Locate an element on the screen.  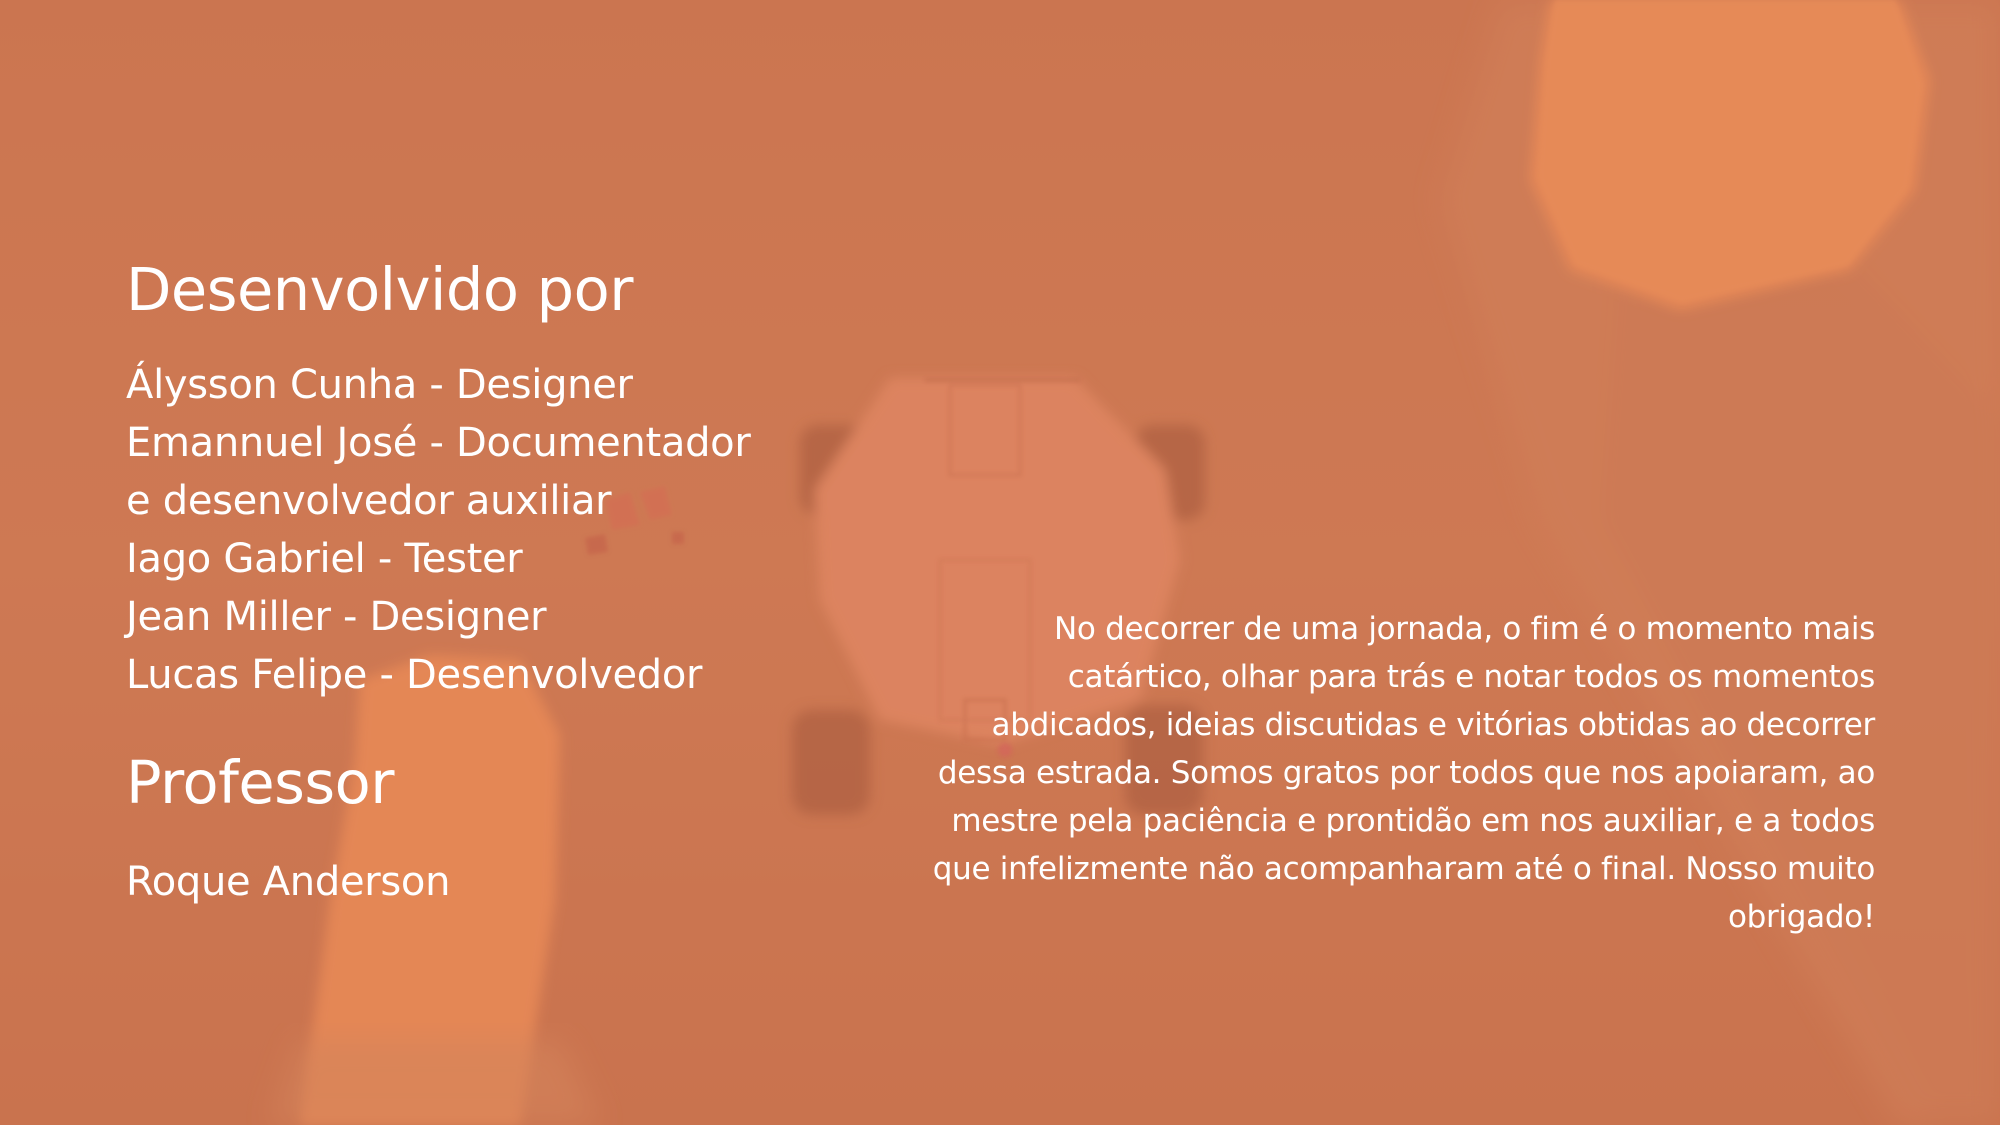
professor-heading: Professor is located at coordinates (260, 782).